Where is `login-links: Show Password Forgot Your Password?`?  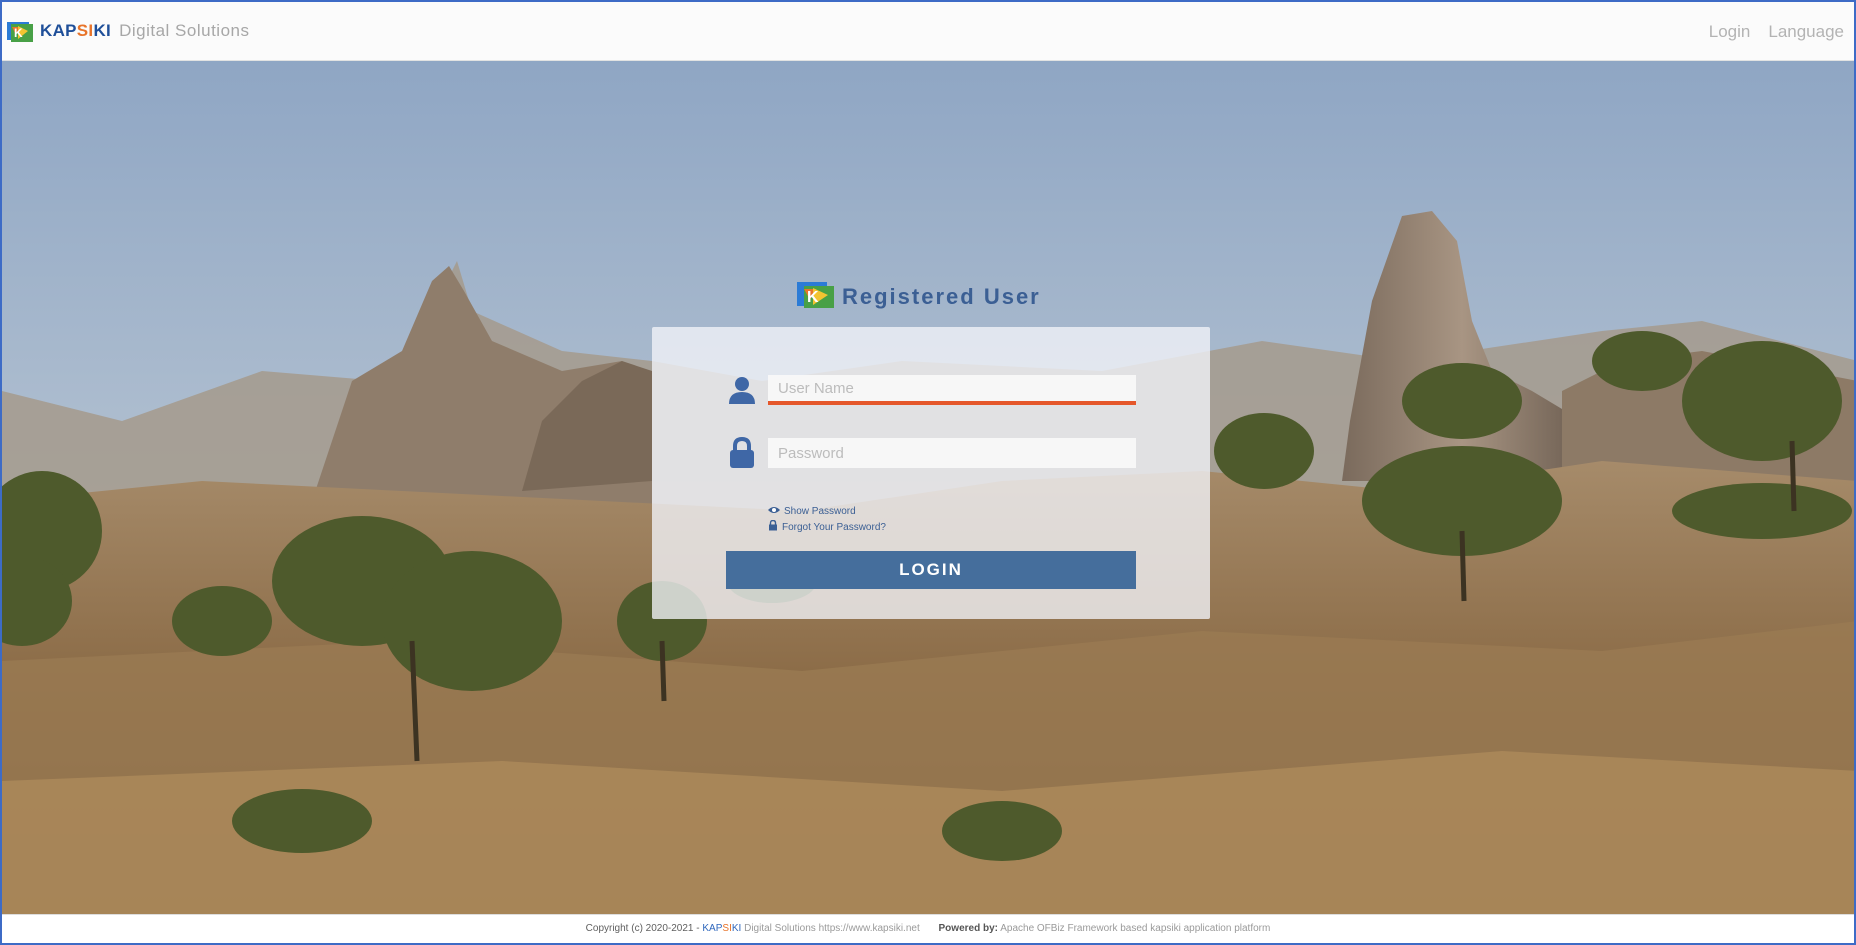 login-links: Show Password Forgot Your Password? is located at coordinates (827, 519).